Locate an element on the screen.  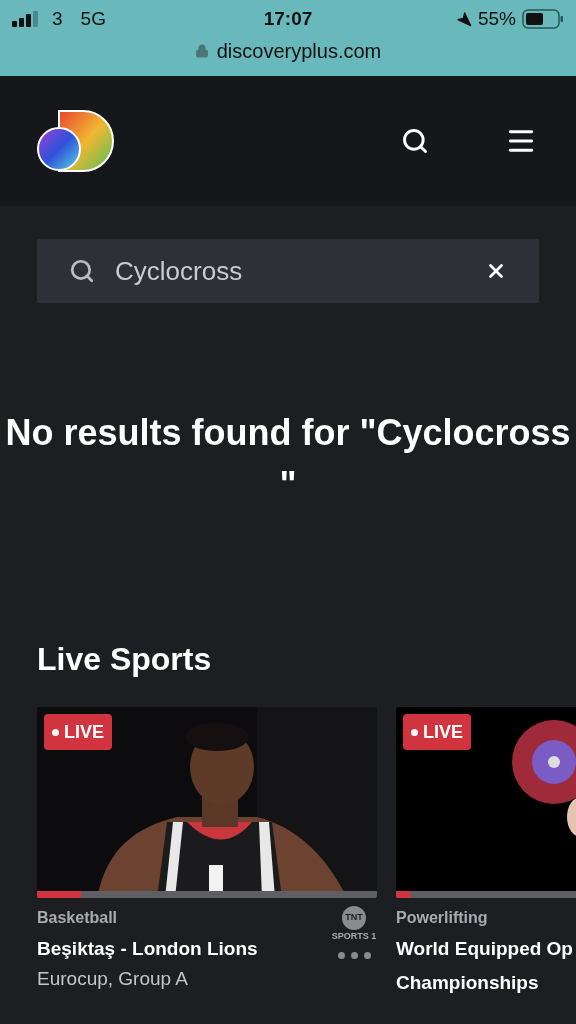
more-button is located at coordinates (354, 955).